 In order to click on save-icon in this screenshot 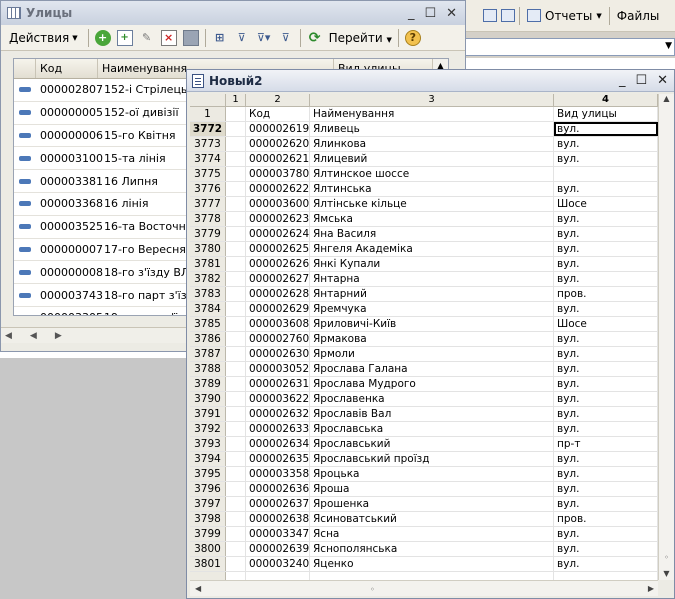, I will do `click(190, 37)`.